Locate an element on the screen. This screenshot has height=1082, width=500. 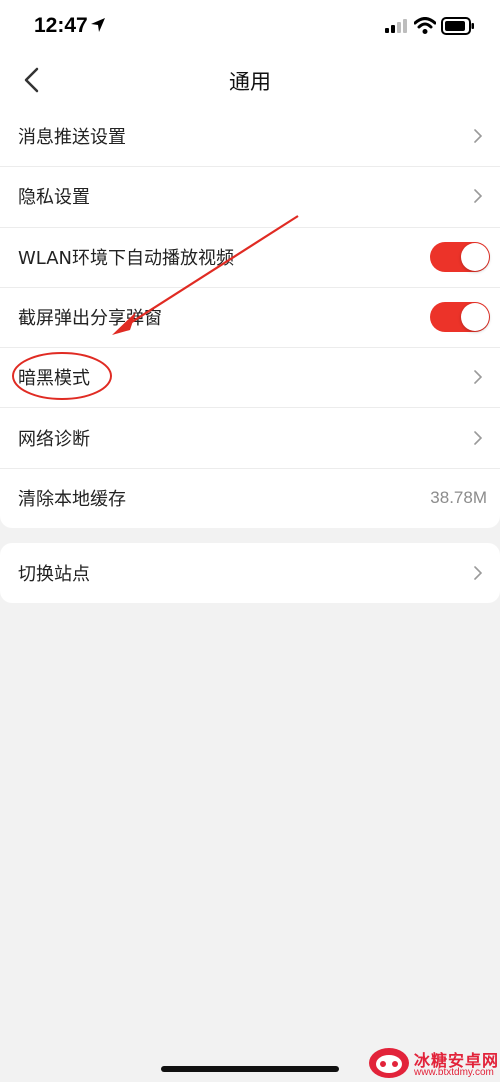
location-arrow-icon is located at coordinates (98, 25).